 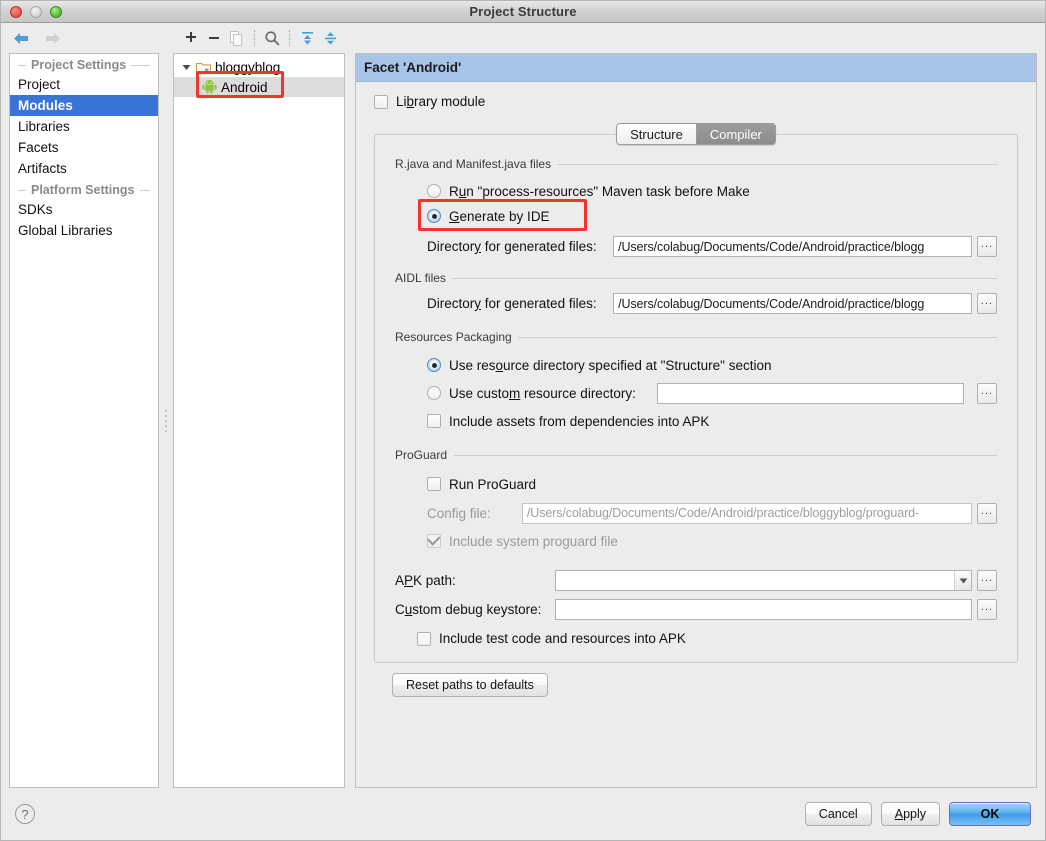 I want to click on section-title-rjava: R.java and Manifest.java files, so click(x=696, y=164).